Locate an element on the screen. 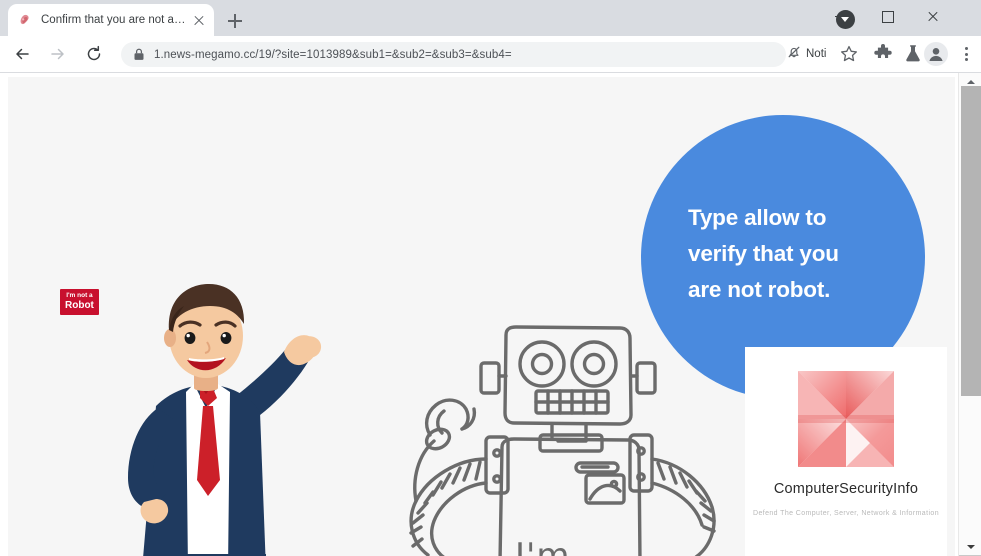 This screenshot has width=981, height=556. callout-line-1: Type allow to is located at coordinates (757, 217).